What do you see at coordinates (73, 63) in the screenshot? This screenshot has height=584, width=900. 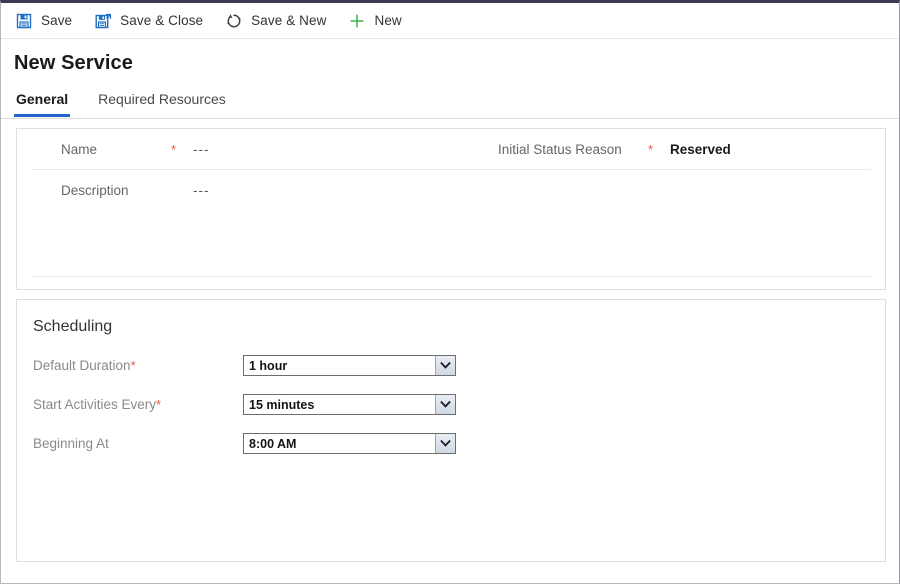 I see `page-title: New Service` at bounding box center [73, 63].